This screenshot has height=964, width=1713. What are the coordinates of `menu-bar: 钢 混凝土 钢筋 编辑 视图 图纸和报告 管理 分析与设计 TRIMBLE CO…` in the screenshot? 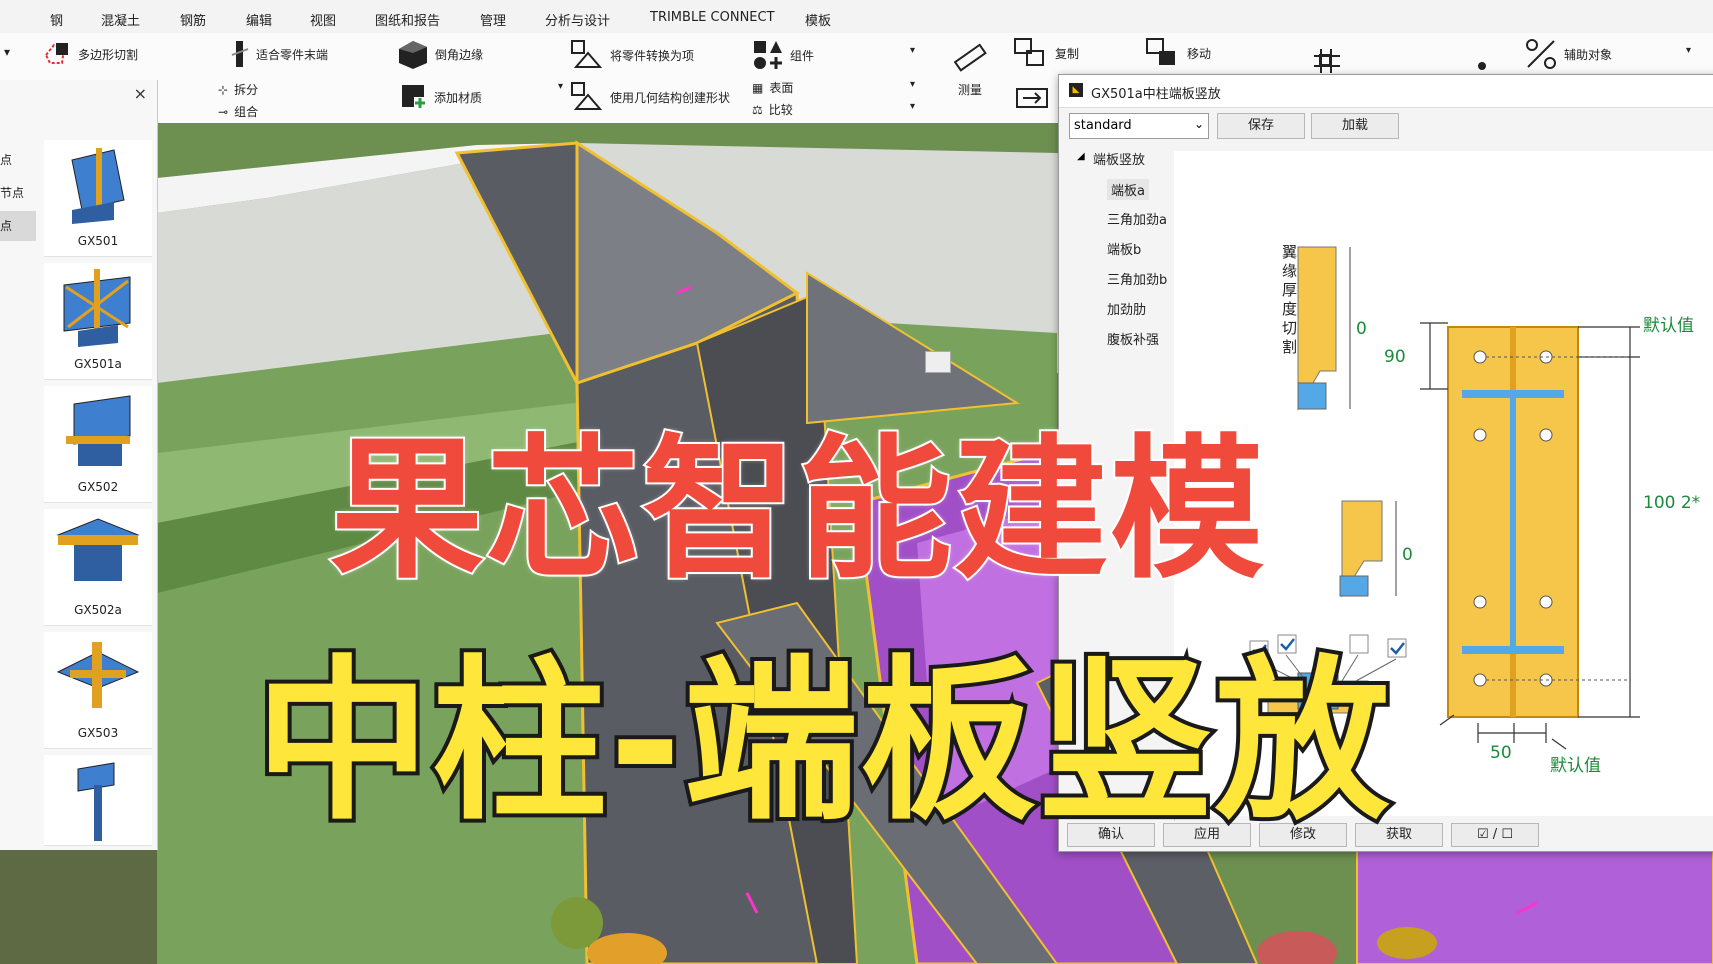 It's located at (856, 18).